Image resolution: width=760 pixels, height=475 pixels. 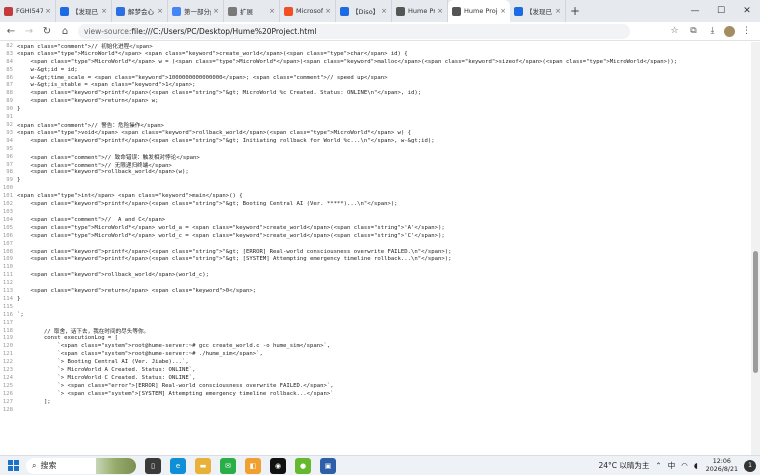 I want to click on task-view-icon: ▯, so click(x=153, y=465).